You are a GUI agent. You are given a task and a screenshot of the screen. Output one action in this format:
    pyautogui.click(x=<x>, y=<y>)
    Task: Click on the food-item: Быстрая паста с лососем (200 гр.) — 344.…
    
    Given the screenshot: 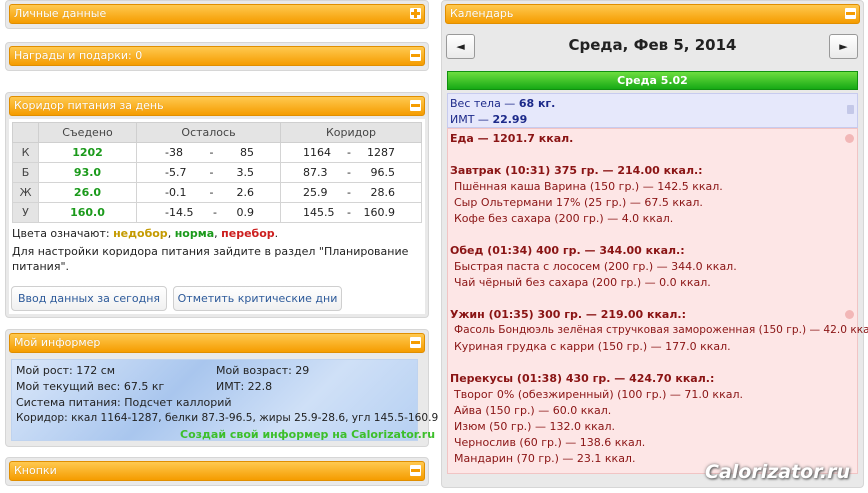 What is the action you would take?
    pyautogui.click(x=595, y=266)
    